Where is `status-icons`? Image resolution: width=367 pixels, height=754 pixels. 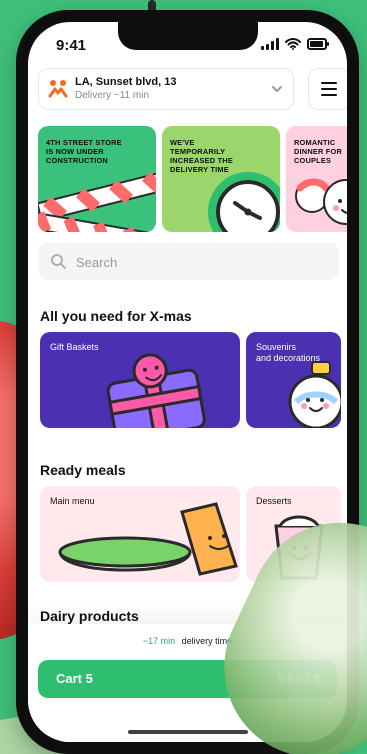
status-icons is located at coordinates (295, 44).